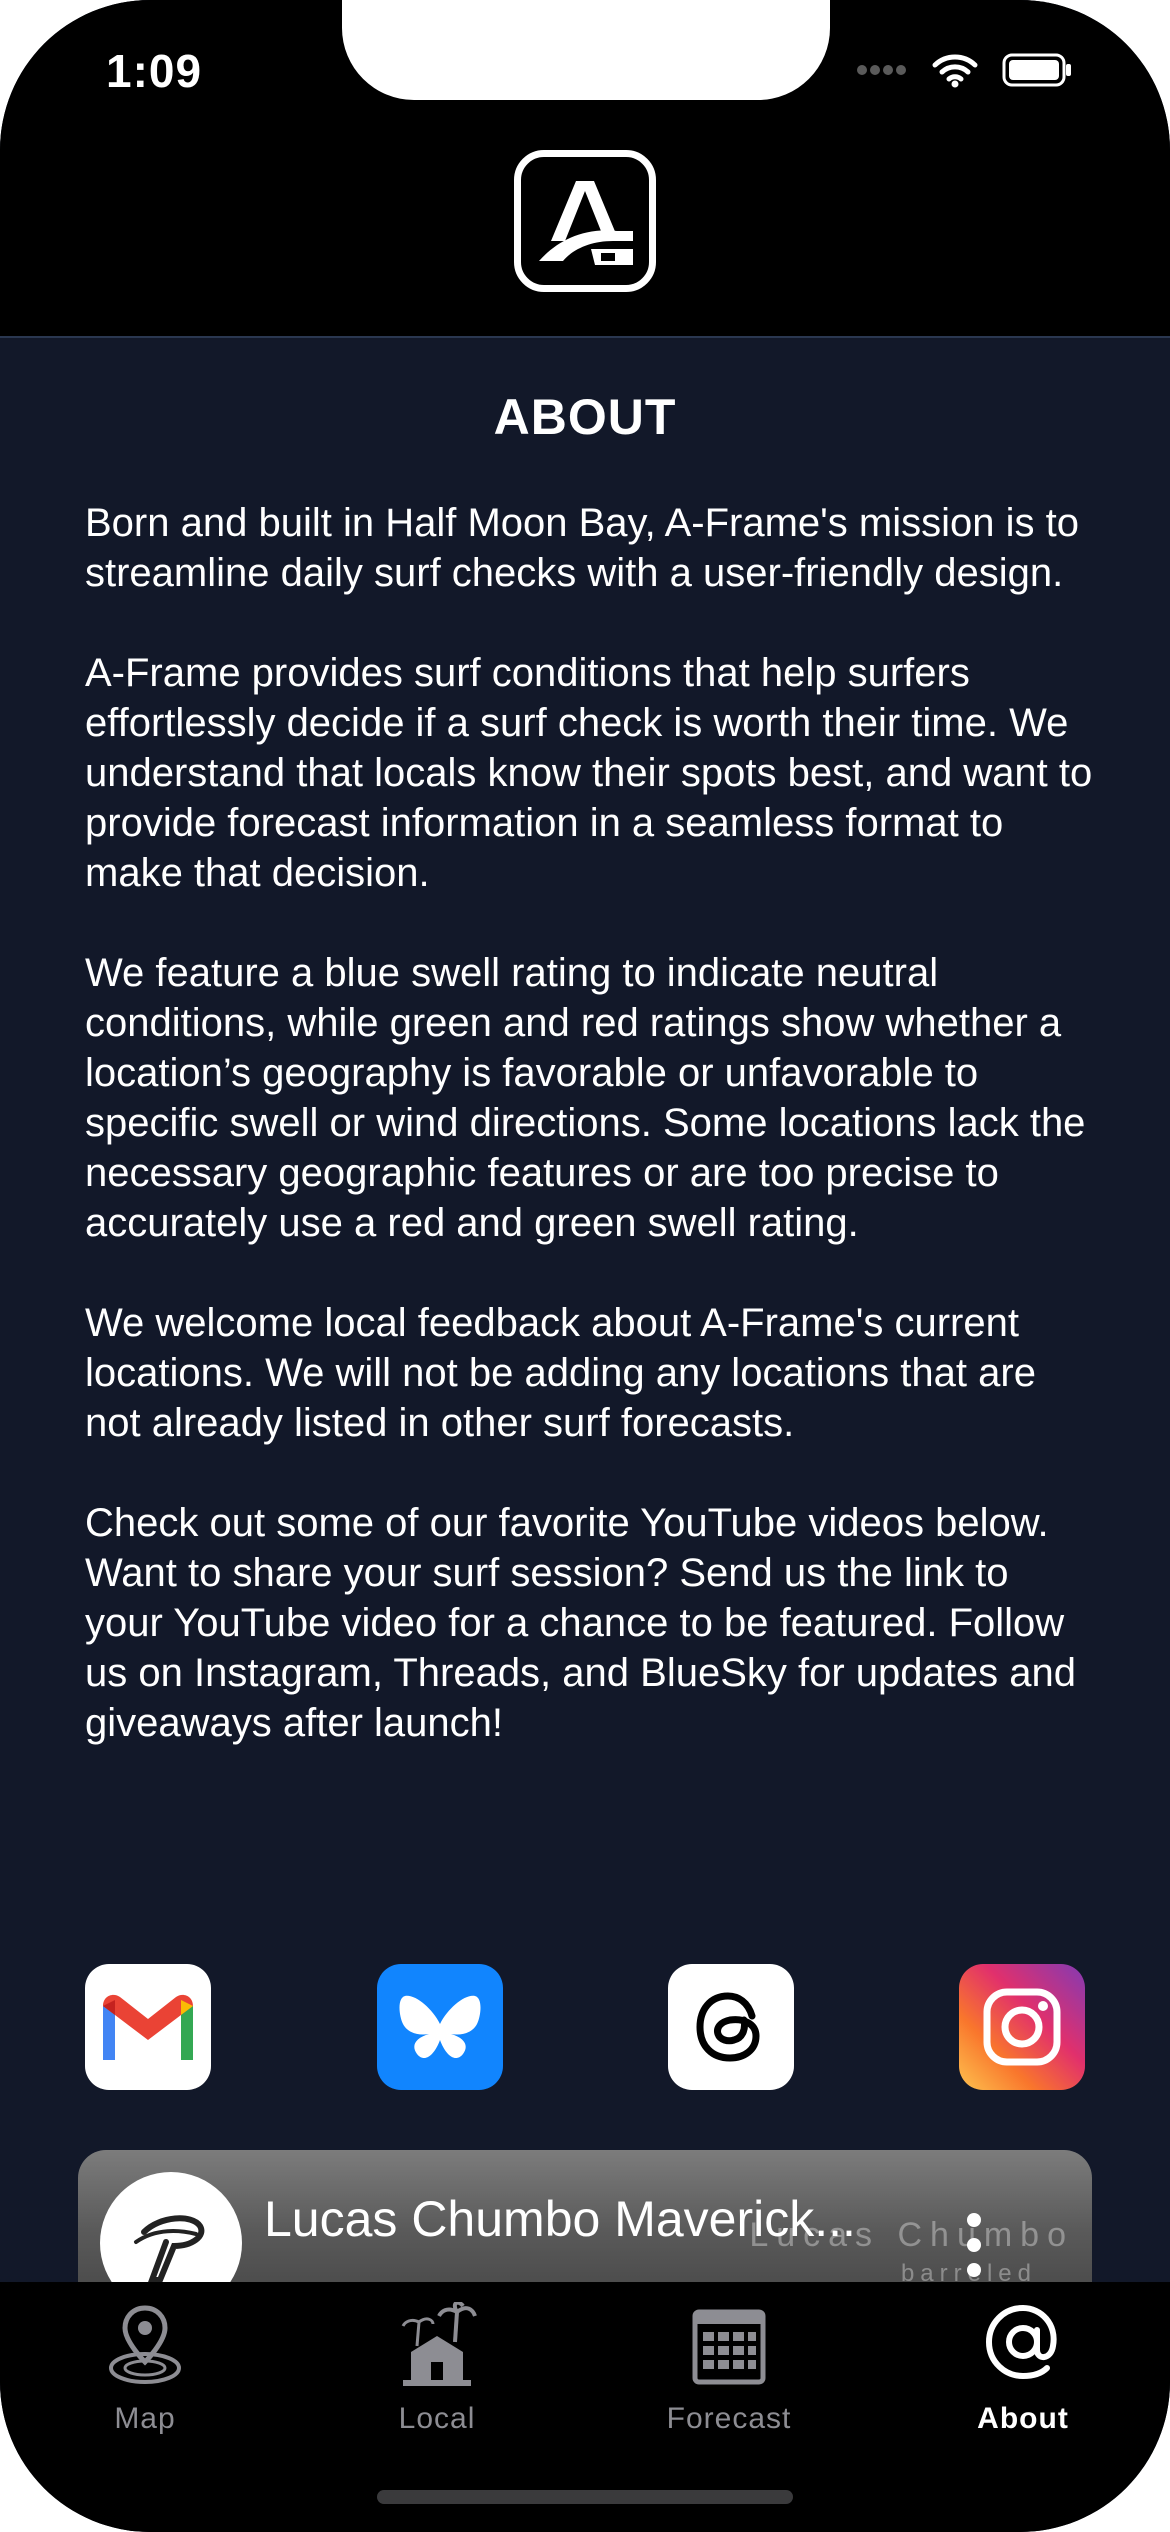 The width and height of the screenshot is (1170, 2532). I want to click on tab-label: Forecast, so click(729, 2418).